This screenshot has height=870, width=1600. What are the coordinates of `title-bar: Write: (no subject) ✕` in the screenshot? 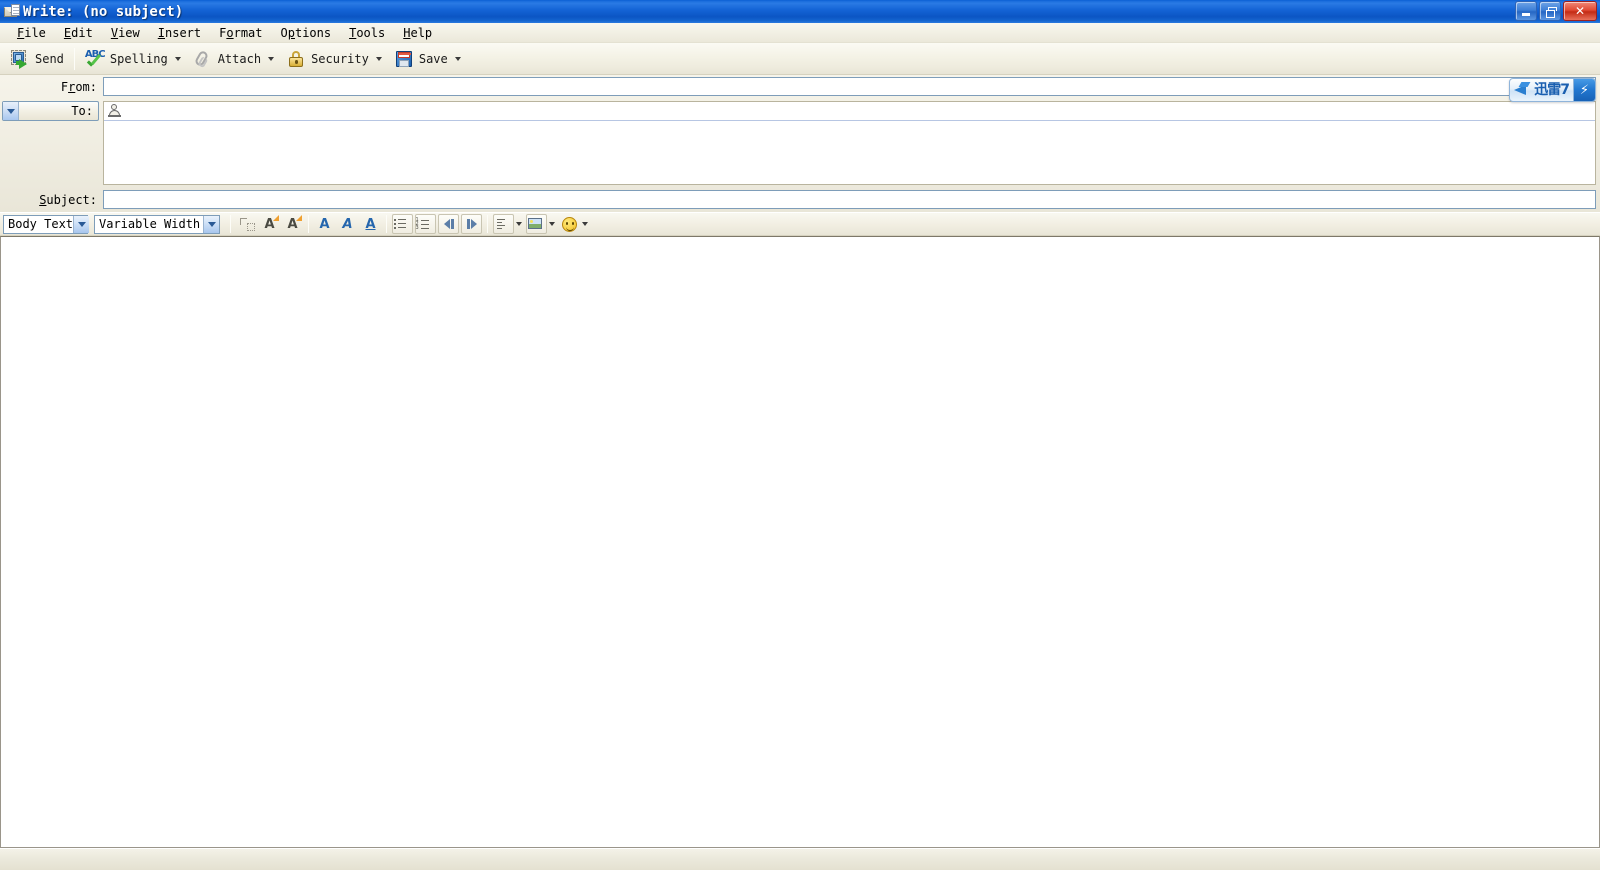 It's located at (800, 11).